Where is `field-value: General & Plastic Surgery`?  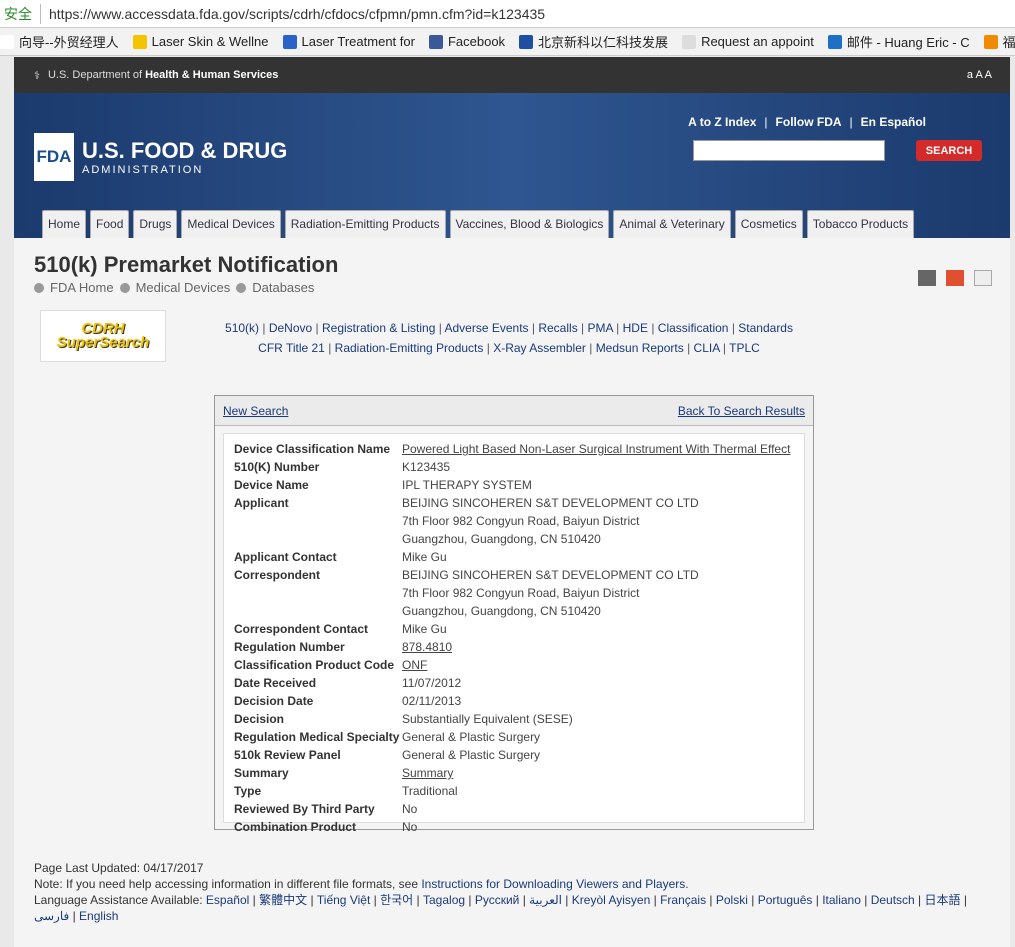 field-value: General & Plastic Surgery is located at coordinates (471, 755).